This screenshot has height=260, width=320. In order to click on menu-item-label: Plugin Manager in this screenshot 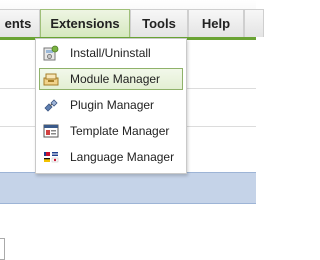, I will do `click(112, 105)`.